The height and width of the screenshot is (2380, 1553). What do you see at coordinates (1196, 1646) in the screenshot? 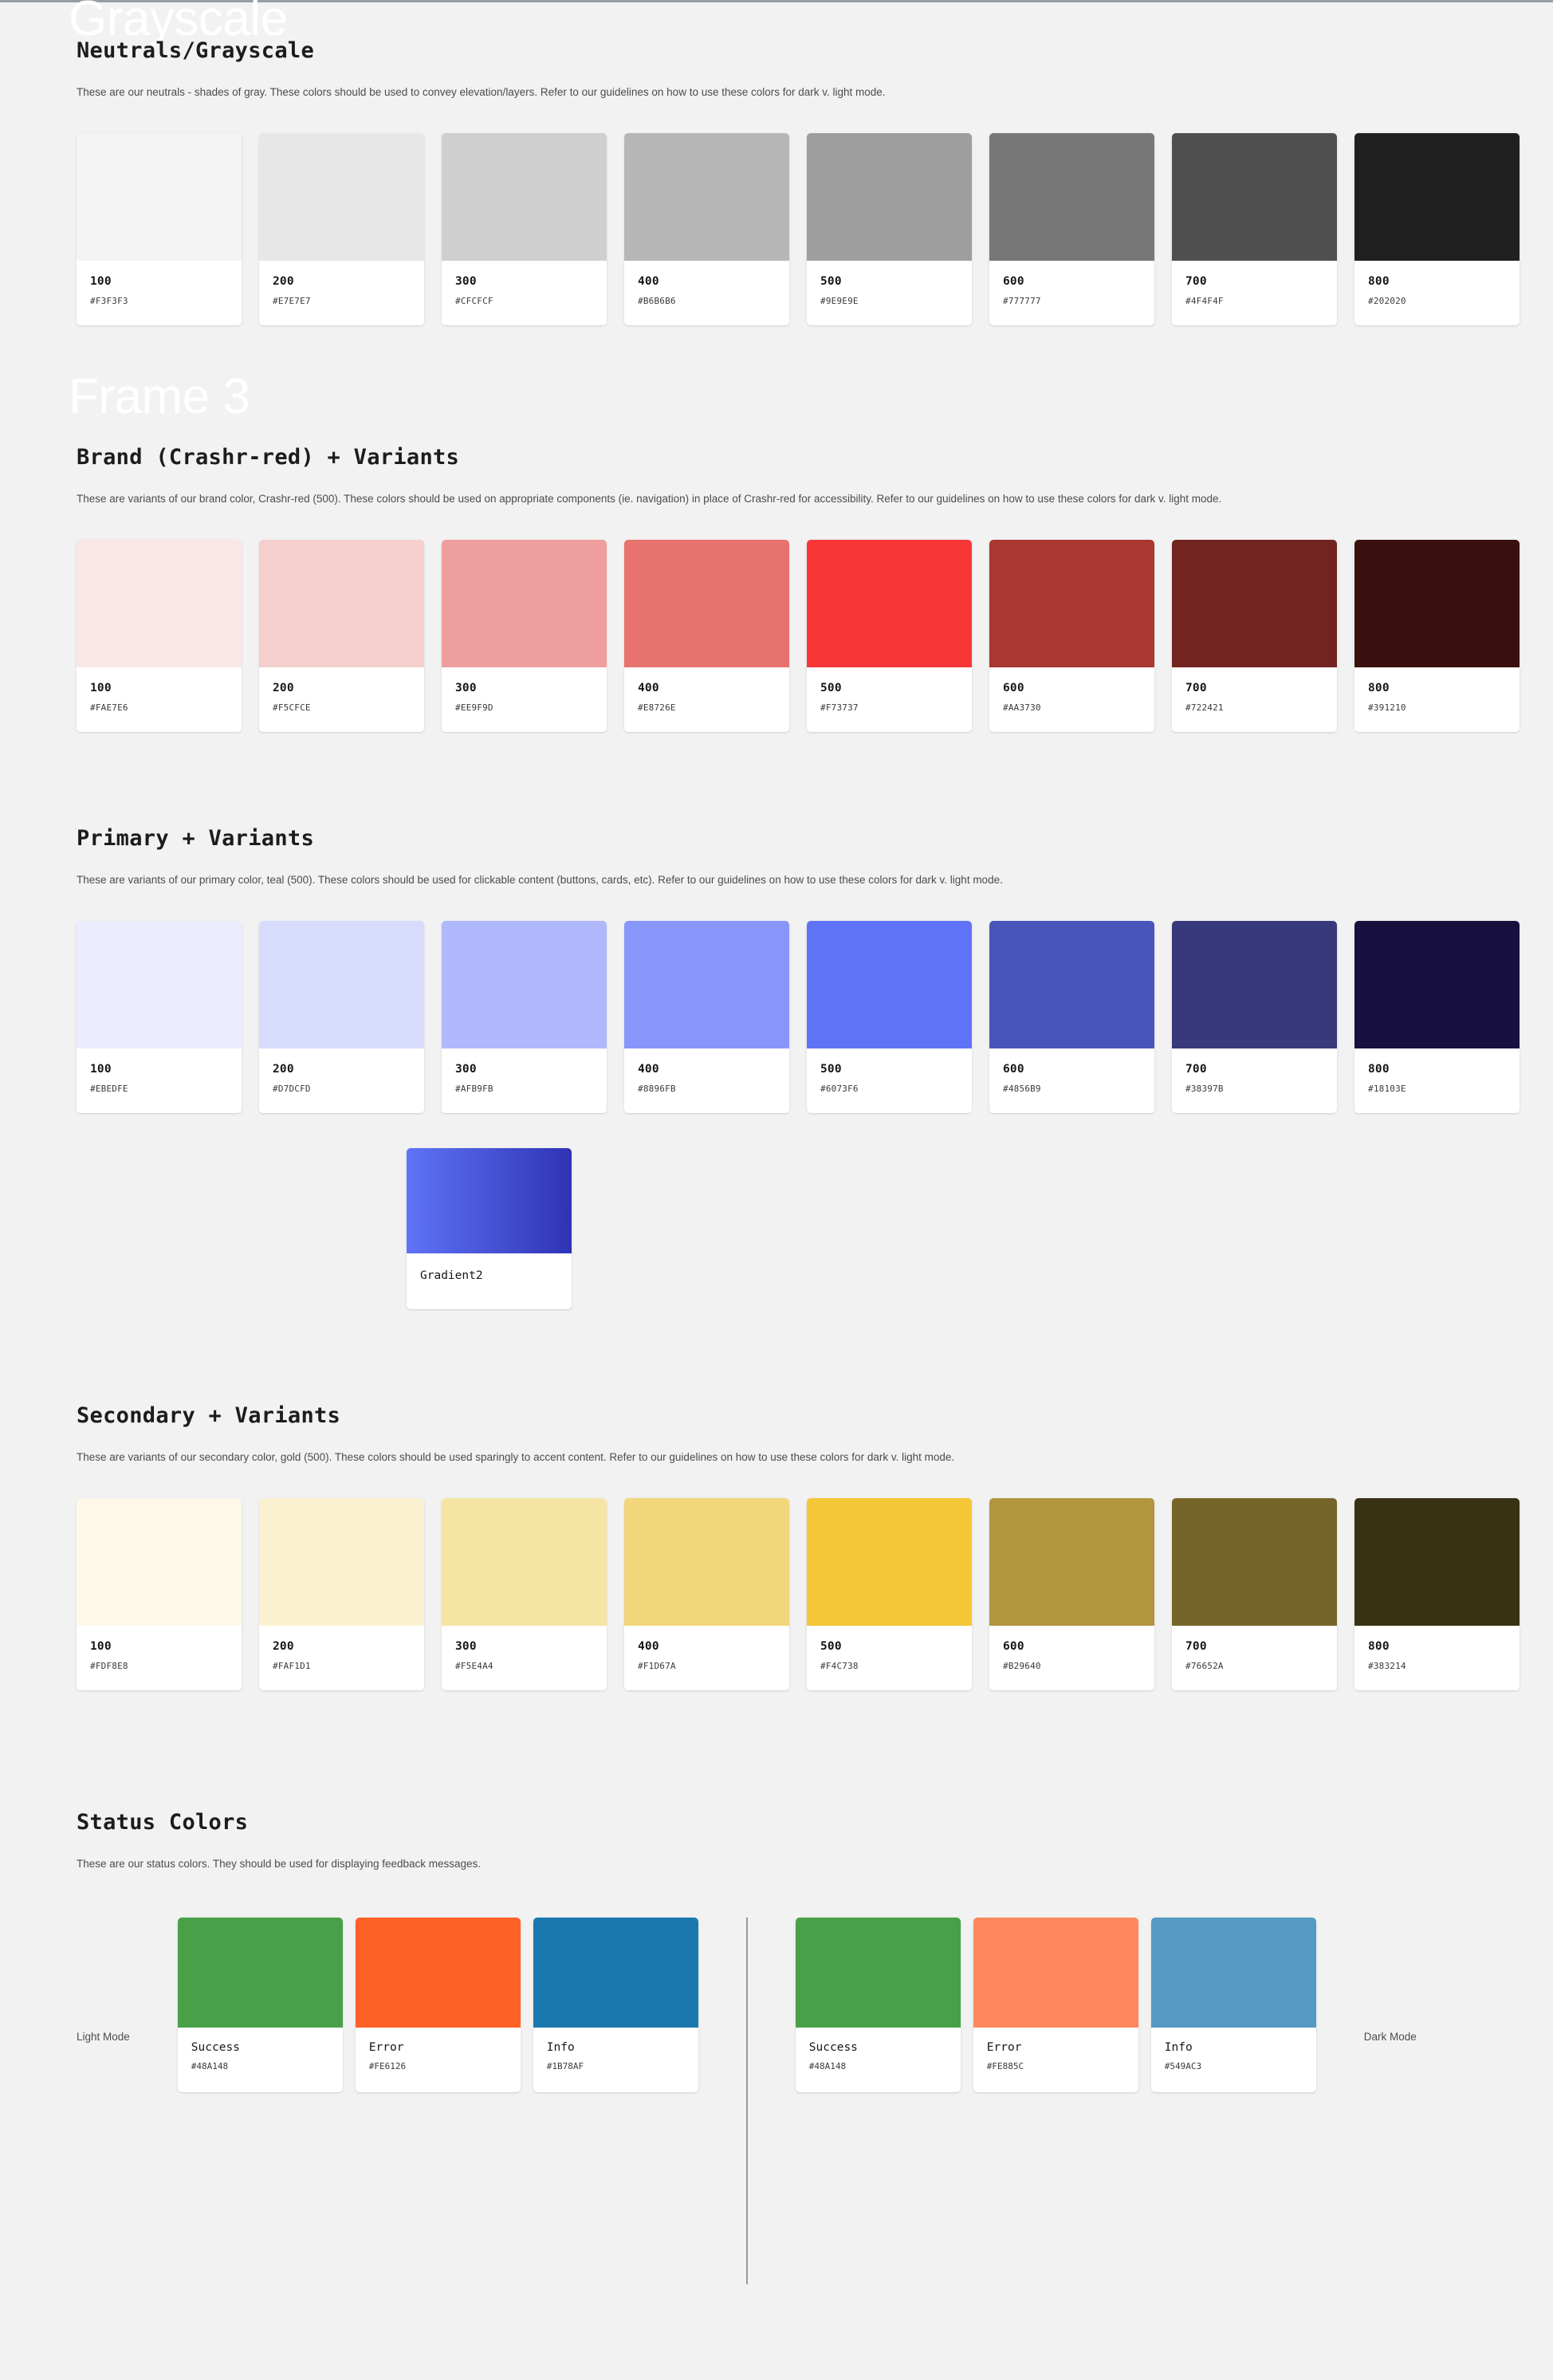
I see `swatch-name: 700` at bounding box center [1196, 1646].